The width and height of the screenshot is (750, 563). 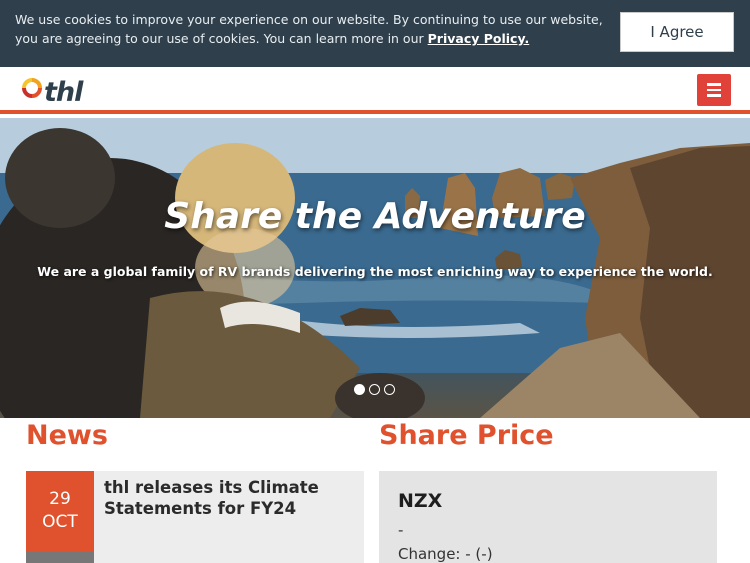 What do you see at coordinates (375, 216) in the screenshot?
I see `hero-title: Share the Adventure` at bounding box center [375, 216].